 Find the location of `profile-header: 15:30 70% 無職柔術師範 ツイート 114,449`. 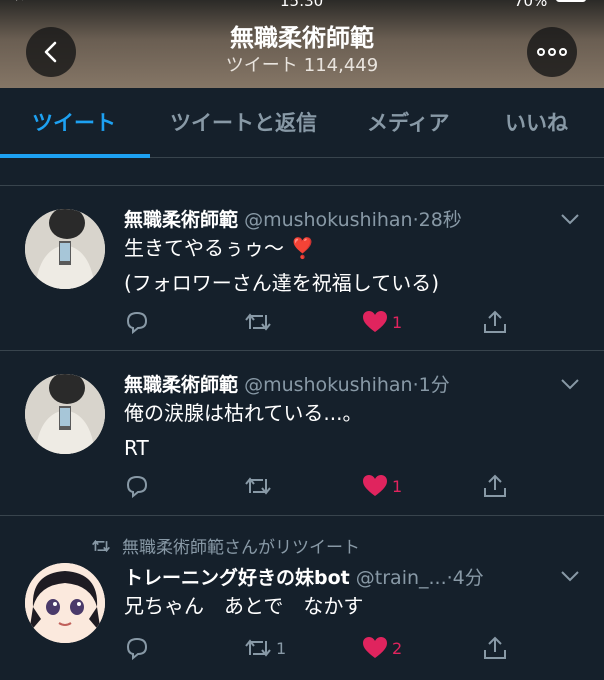

profile-header: 15:30 70% 無職柔術師範 ツイート 114,449 is located at coordinates (302, 44).